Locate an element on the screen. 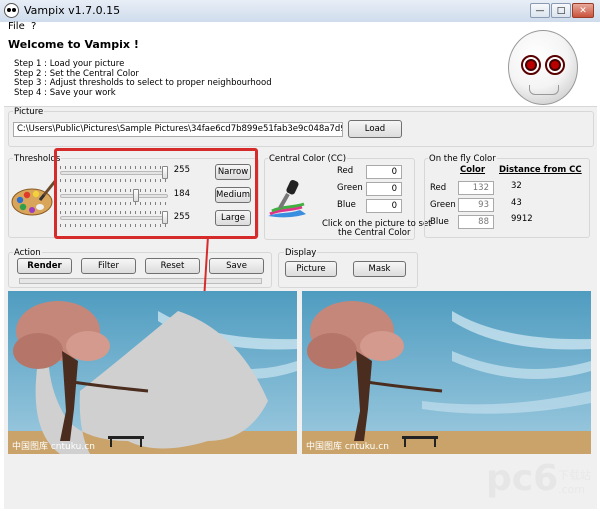 The height and width of the screenshot is (511, 600). reset-button: Reset is located at coordinates (172, 266).